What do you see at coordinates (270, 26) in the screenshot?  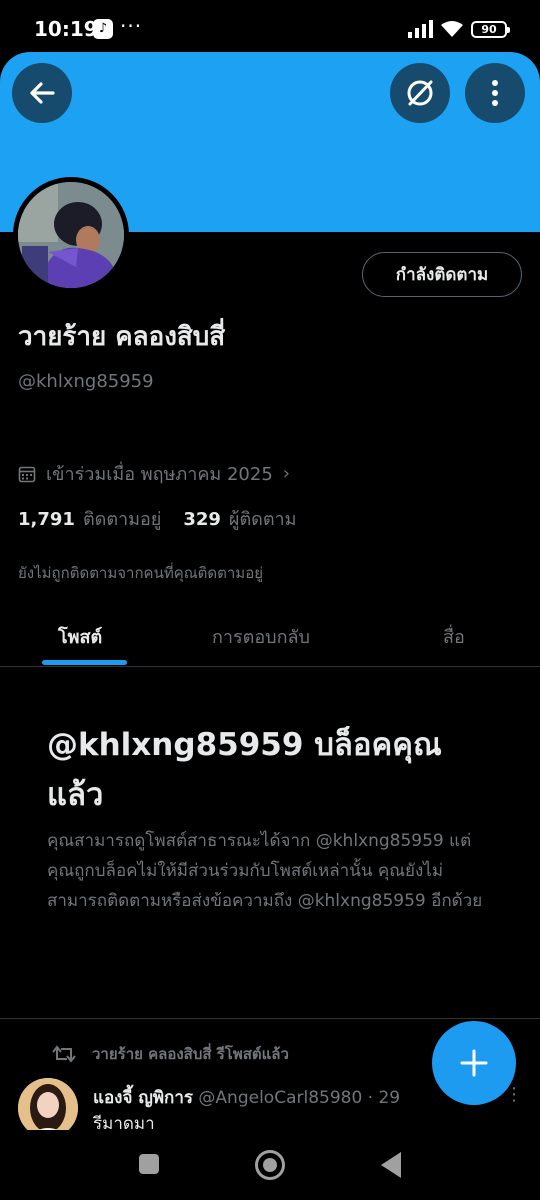 I see `status-bar: 10:19 ♪ ··· 90` at bounding box center [270, 26].